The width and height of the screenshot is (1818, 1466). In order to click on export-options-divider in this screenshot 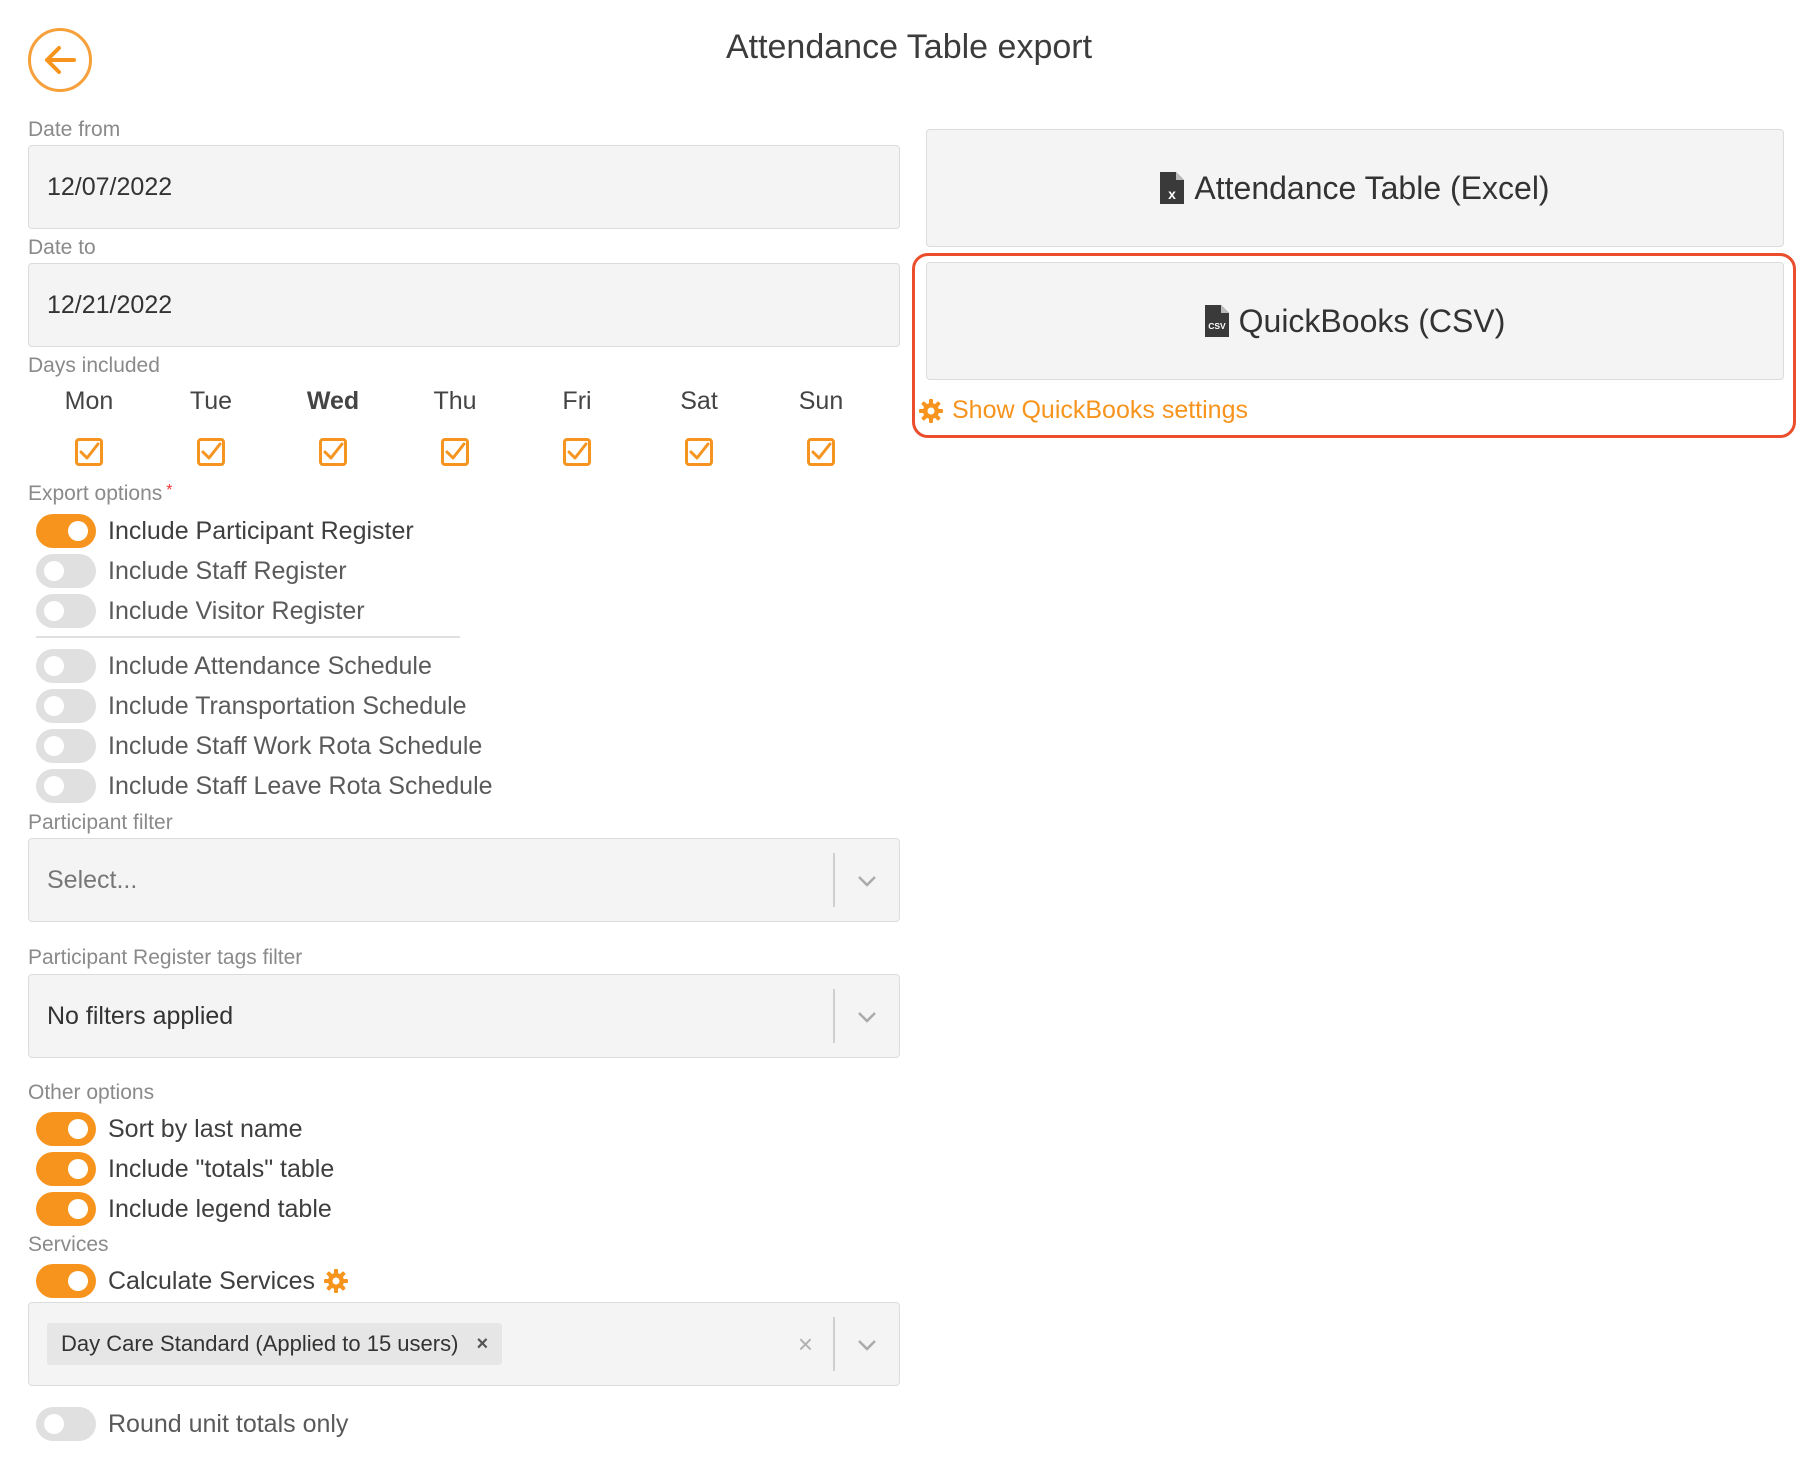, I will do `click(248, 637)`.